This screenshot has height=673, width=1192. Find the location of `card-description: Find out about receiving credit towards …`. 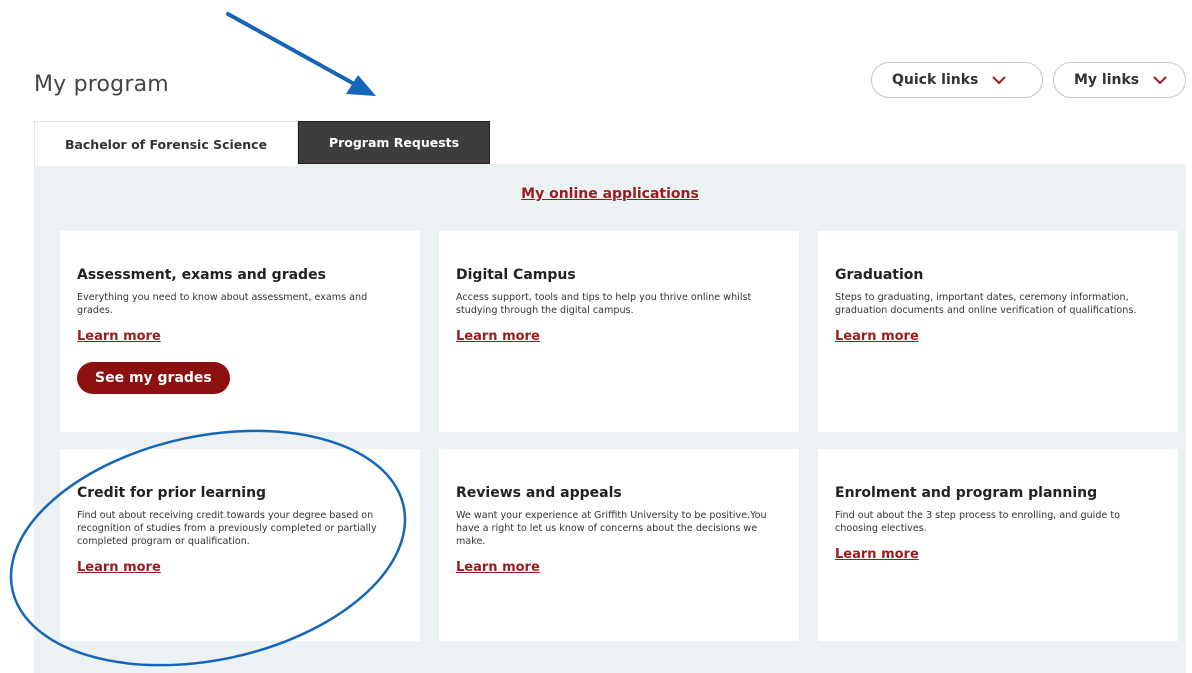

card-description: Find out about receiving credit towards … is located at coordinates (227, 528).